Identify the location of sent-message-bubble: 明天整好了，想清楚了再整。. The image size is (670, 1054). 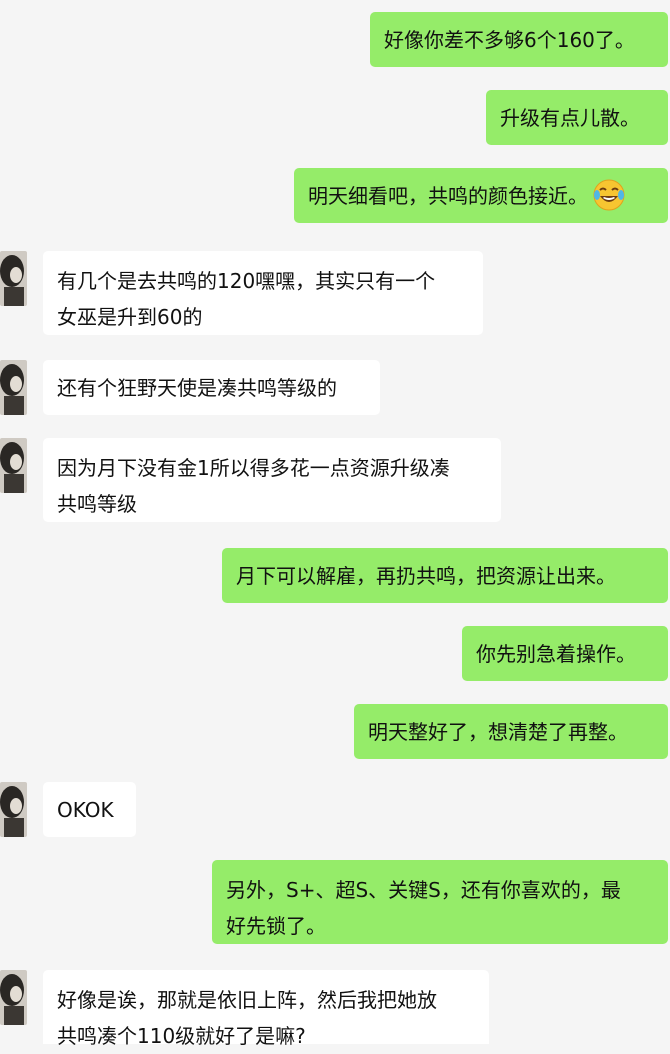
(511, 731).